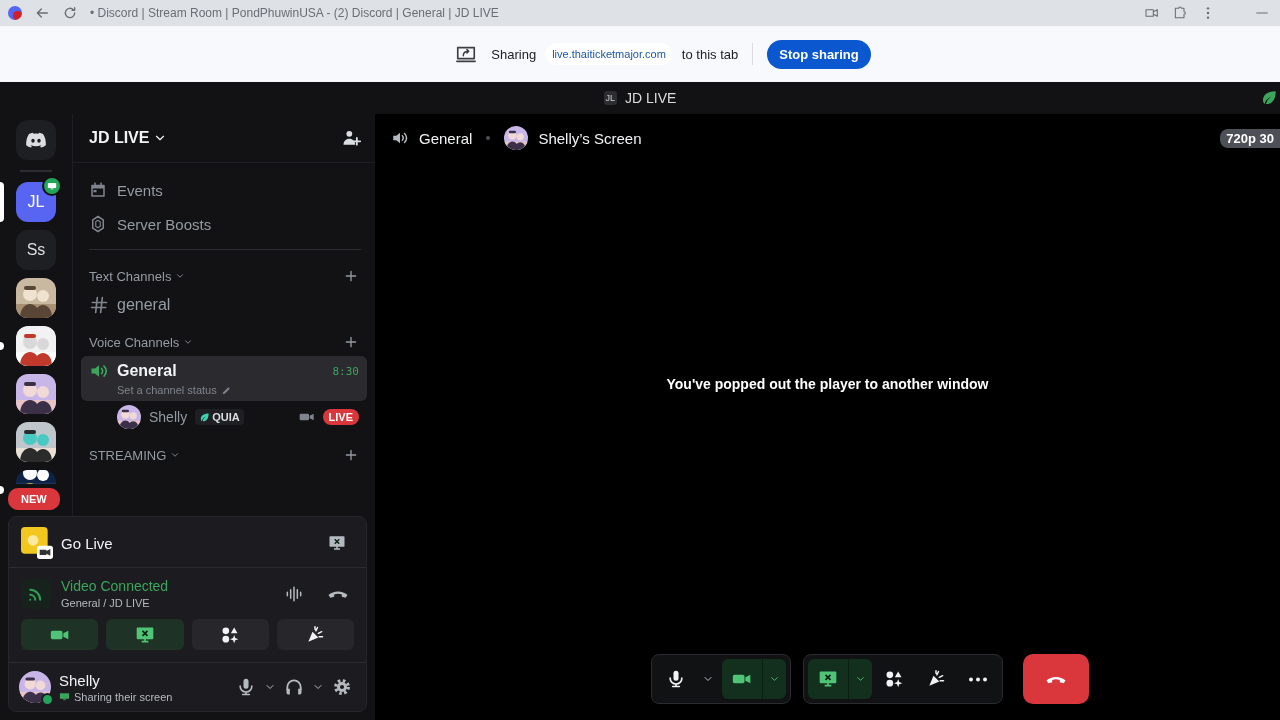  I want to click on pencil-icon, so click(226, 390).